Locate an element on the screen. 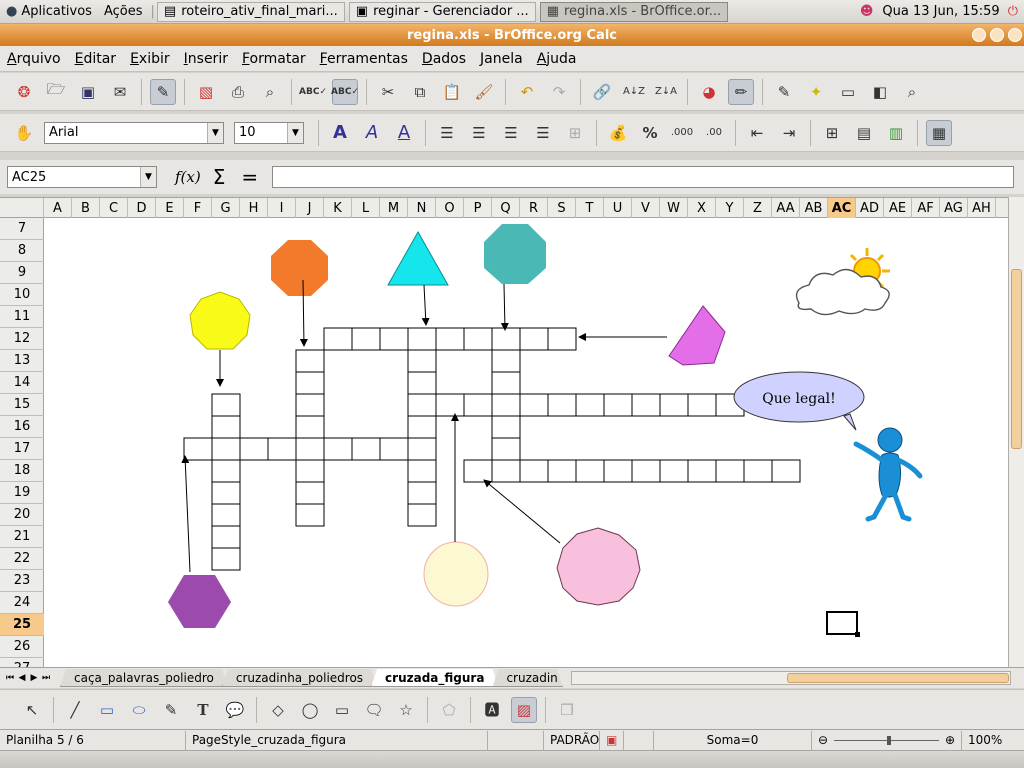 The height and width of the screenshot is (768, 1024). column-header: W is located at coordinates (674, 208).